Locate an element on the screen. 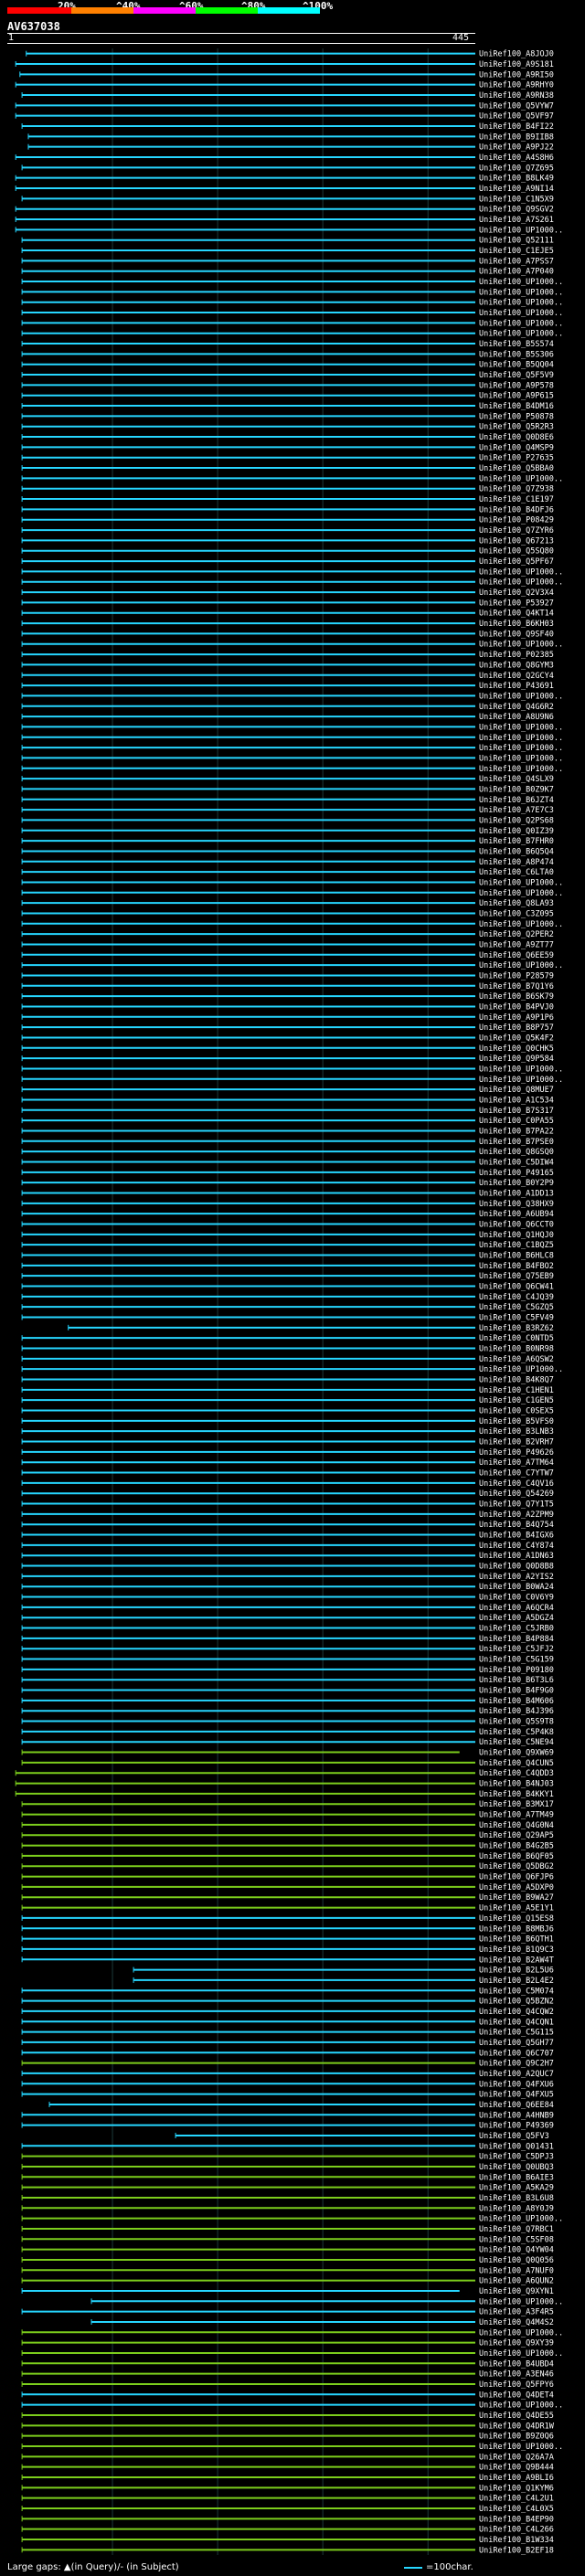 This screenshot has height=2576, width=585. hit-label: UniRef100_A7NUF0 is located at coordinates (516, 2270).